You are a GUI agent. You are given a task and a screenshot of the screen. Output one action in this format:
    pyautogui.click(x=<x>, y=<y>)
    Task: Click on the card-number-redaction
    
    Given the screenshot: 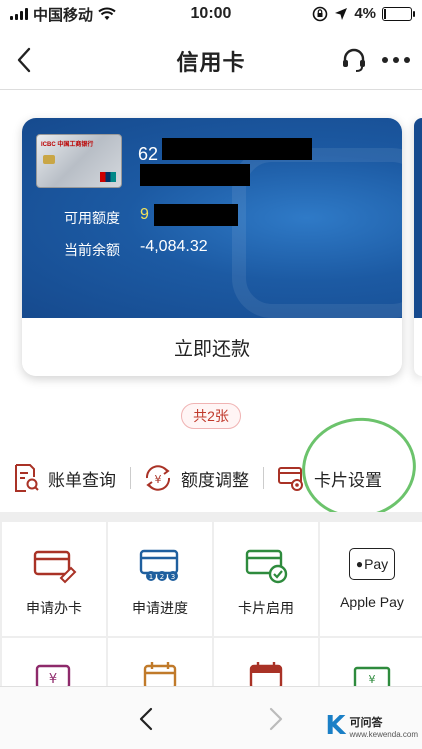 What is the action you would take?
    pyautogui.click(x=237, y=149)
    